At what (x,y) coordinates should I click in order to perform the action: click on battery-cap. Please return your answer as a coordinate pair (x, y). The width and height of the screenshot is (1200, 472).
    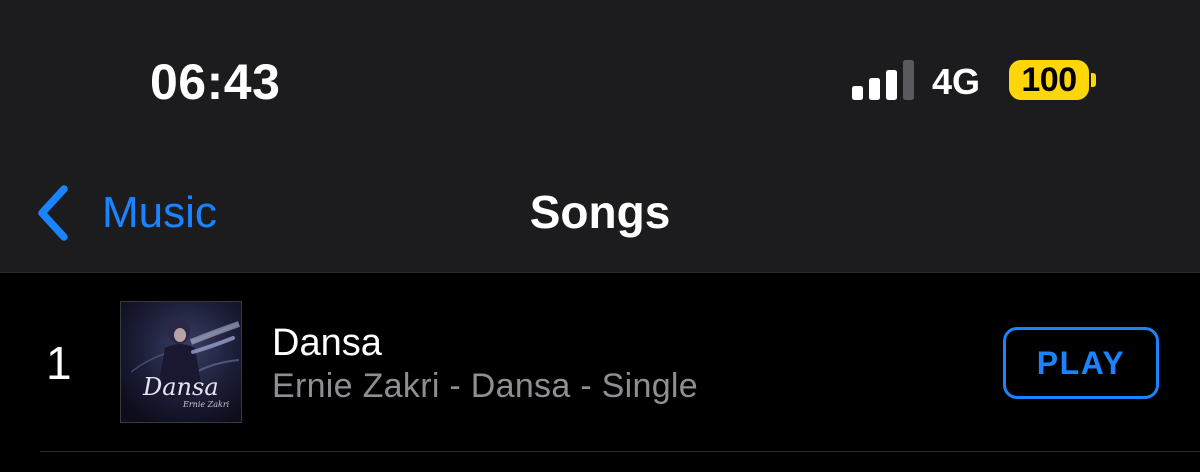
    Looking at the image, I should click on (1093, 80).